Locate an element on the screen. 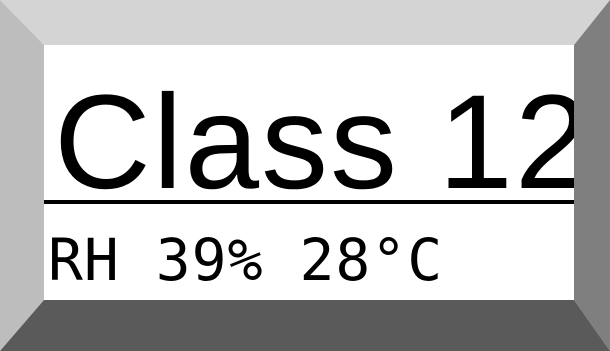  humidity-label: RH is located at coordinates (84, 260).